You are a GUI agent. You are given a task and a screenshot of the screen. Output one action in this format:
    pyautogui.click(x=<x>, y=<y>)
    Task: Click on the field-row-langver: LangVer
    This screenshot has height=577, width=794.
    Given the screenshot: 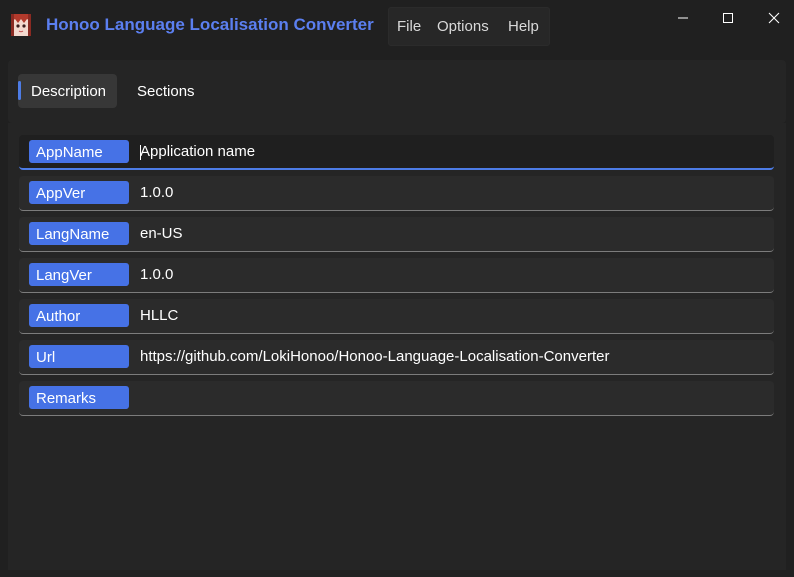 What is the action you would take?
    pyautogui.click(x=396, y=275)
    